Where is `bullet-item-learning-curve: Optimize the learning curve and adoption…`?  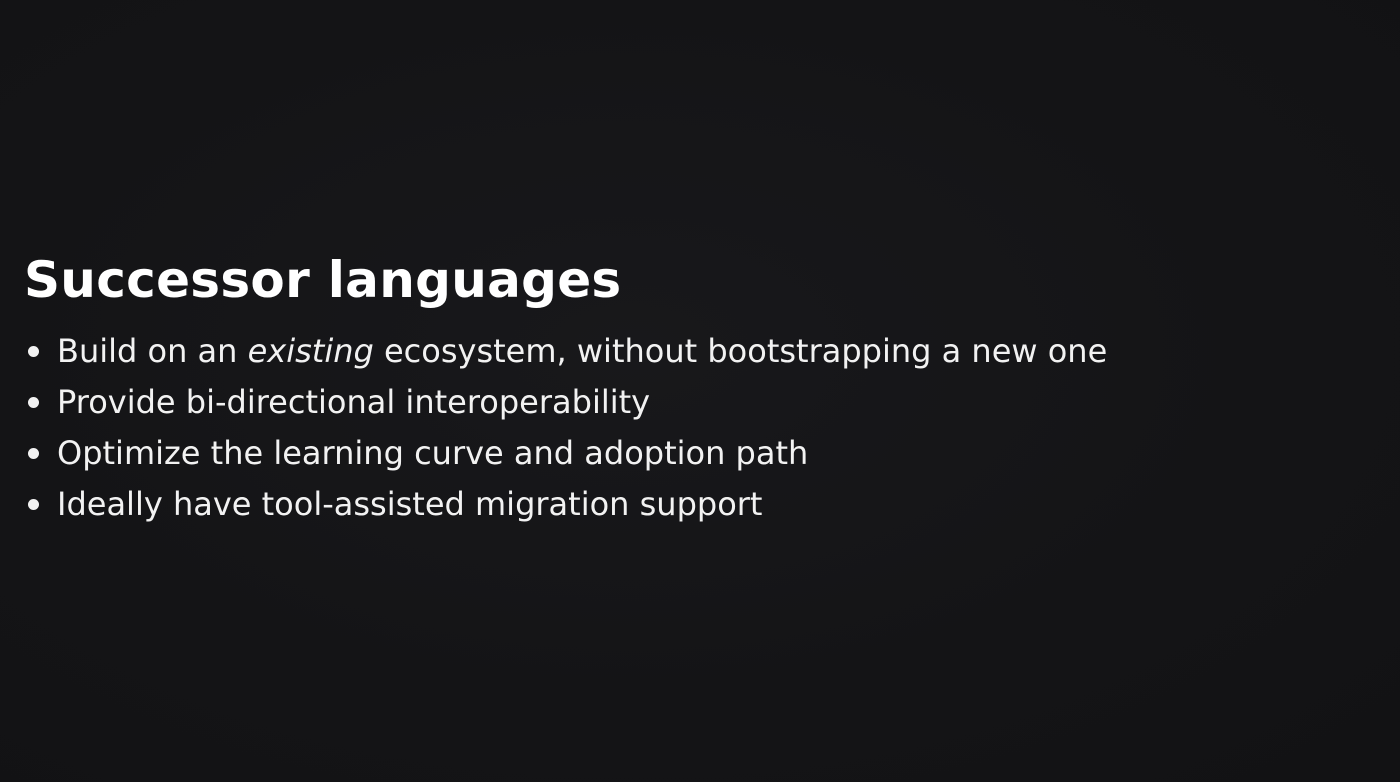
bullet-item-learning-curve: Optimize the learning curve and adoption… is located at coordinates (694, 453).